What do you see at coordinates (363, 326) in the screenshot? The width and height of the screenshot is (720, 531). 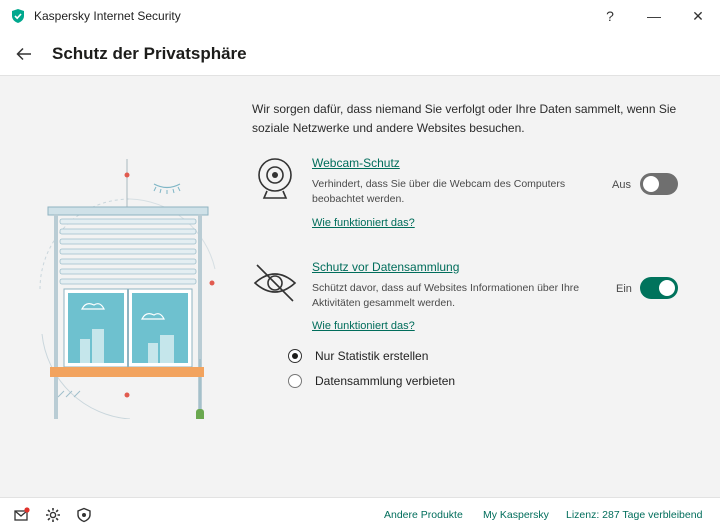 I see `data-collection-how-it-works-link: Wie funktioniert das?` at bounding box center [363, 326].